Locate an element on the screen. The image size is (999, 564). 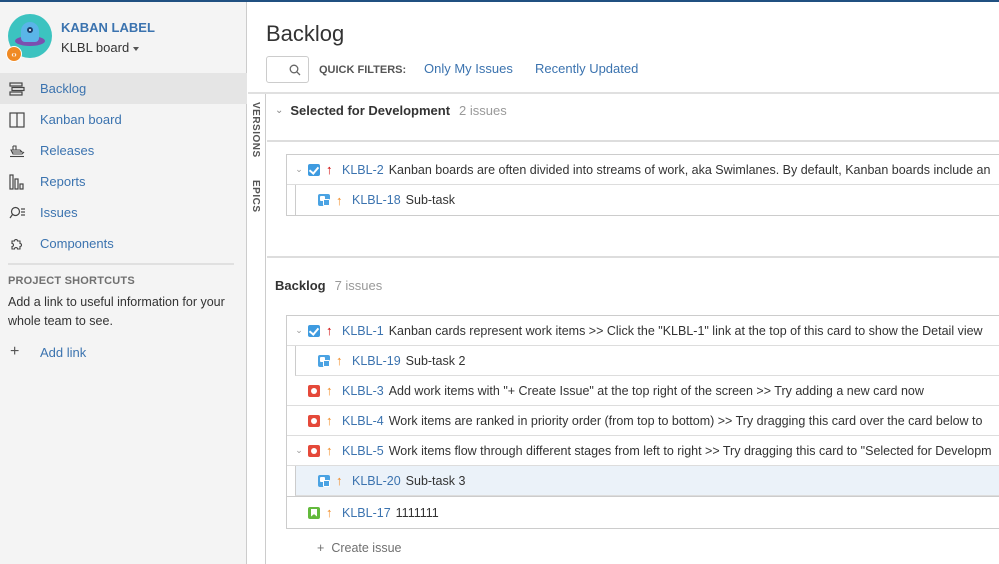
tab-versions: VERSIONS is located at coordinates (255, 130).